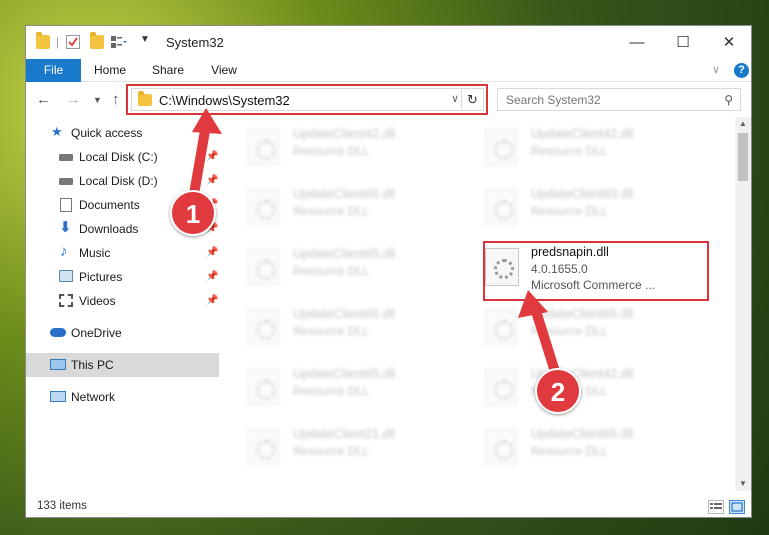  What do you see at coordinates (207, 121) in the screenshot?
I see `arrow-1-head` at bounding box center [207, 121].